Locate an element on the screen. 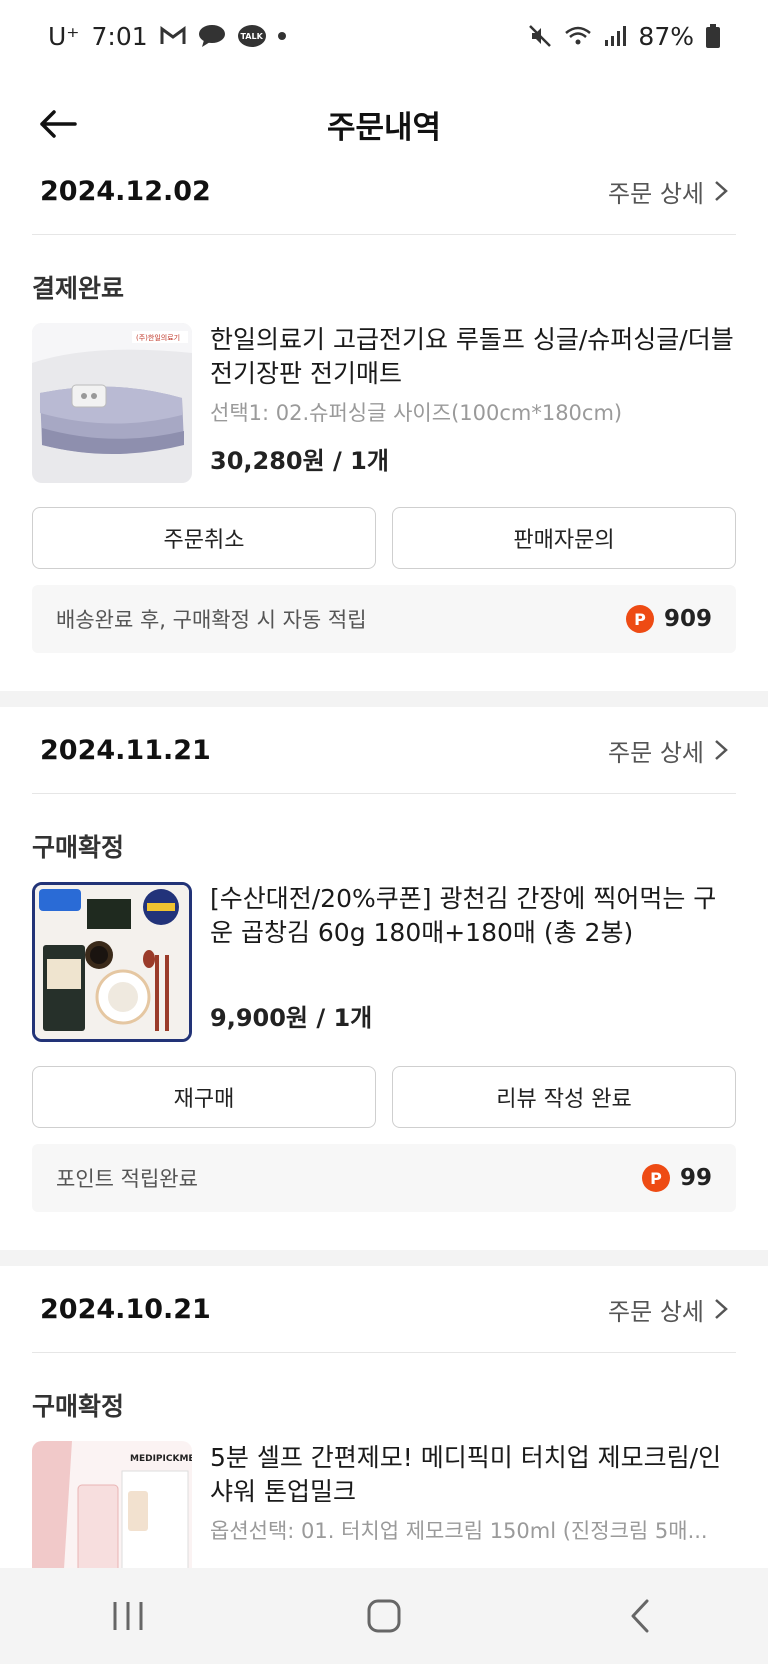 Image resolution: width=768 pixels, height=1664 pixels. battery-icon is located at coordinates (713, 36).